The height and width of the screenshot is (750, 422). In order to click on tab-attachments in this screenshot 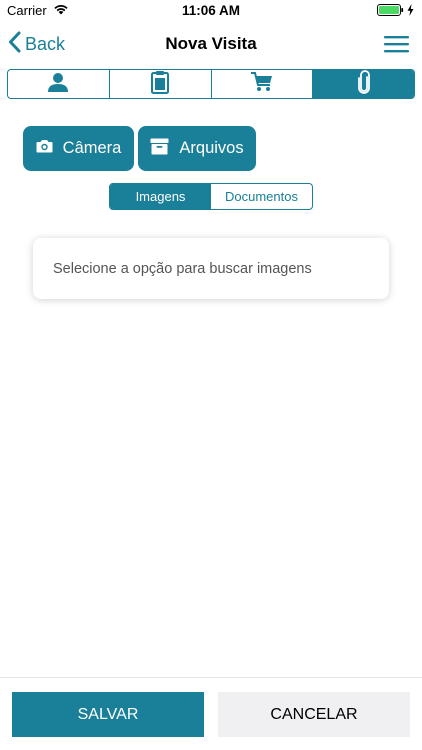, I will do `click(363, 84)`.